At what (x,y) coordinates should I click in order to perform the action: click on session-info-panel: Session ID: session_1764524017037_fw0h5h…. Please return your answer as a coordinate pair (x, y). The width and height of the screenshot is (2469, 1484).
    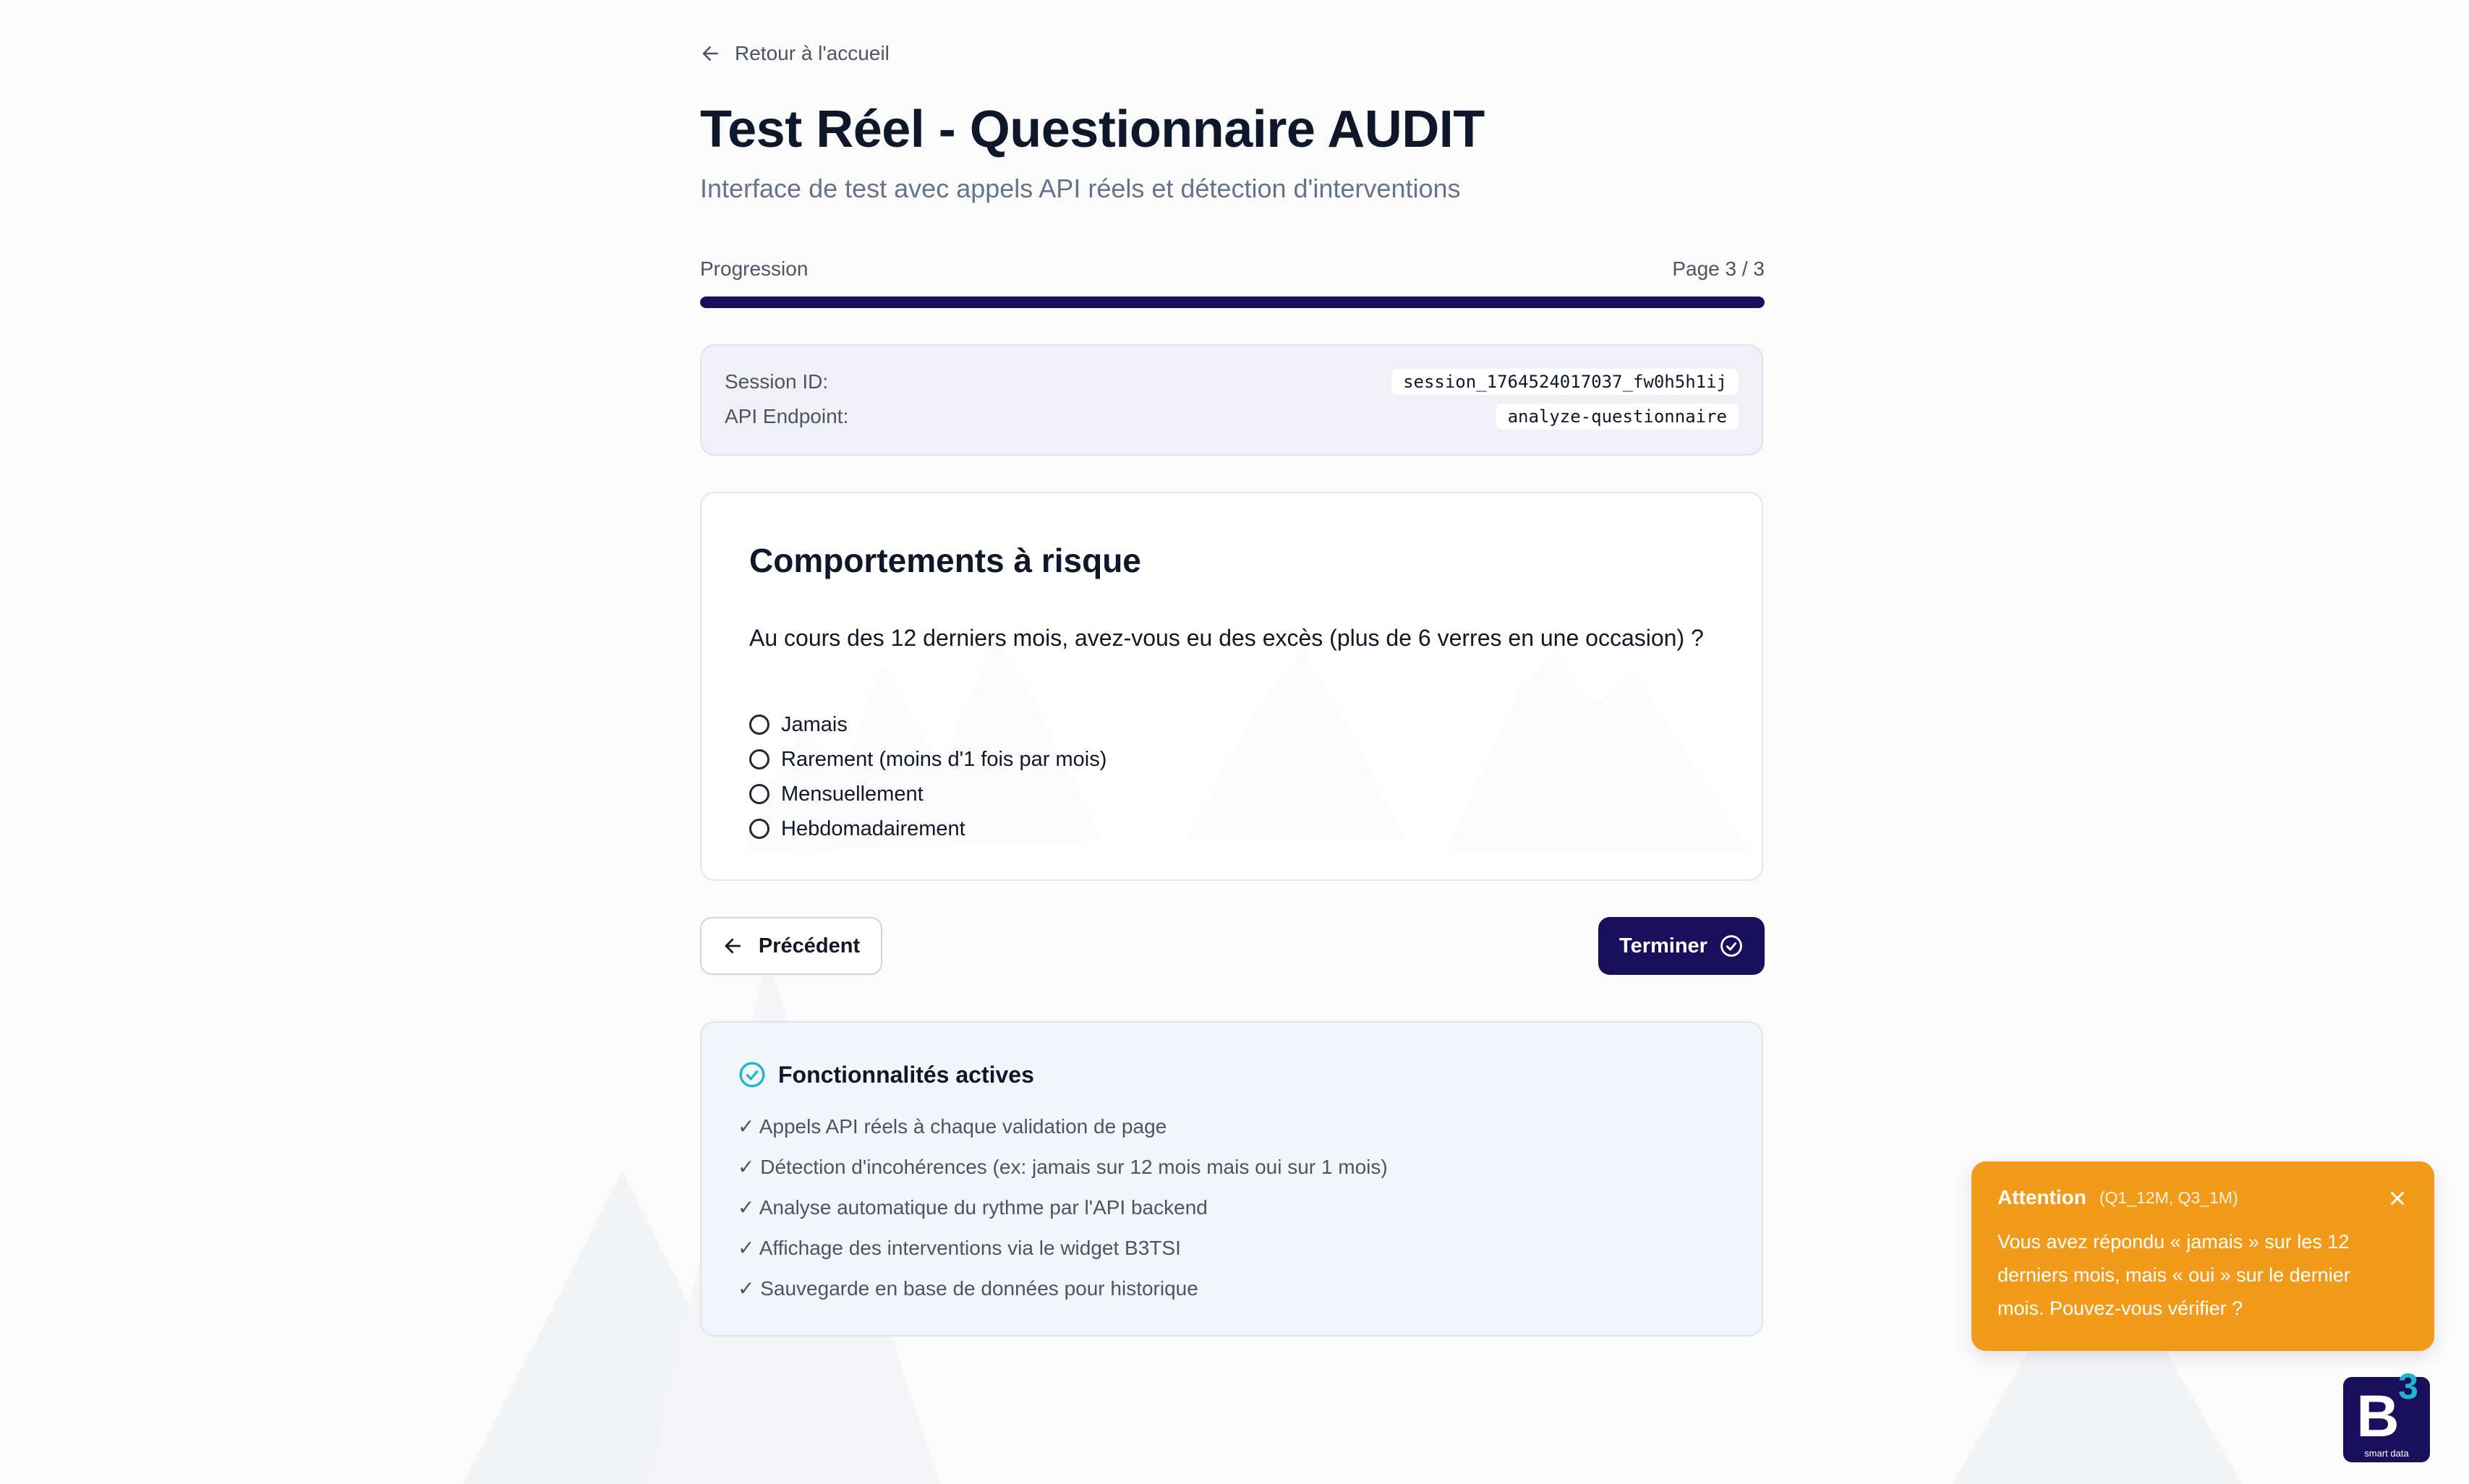
    Looking at the image, I should click on (1232, 400).